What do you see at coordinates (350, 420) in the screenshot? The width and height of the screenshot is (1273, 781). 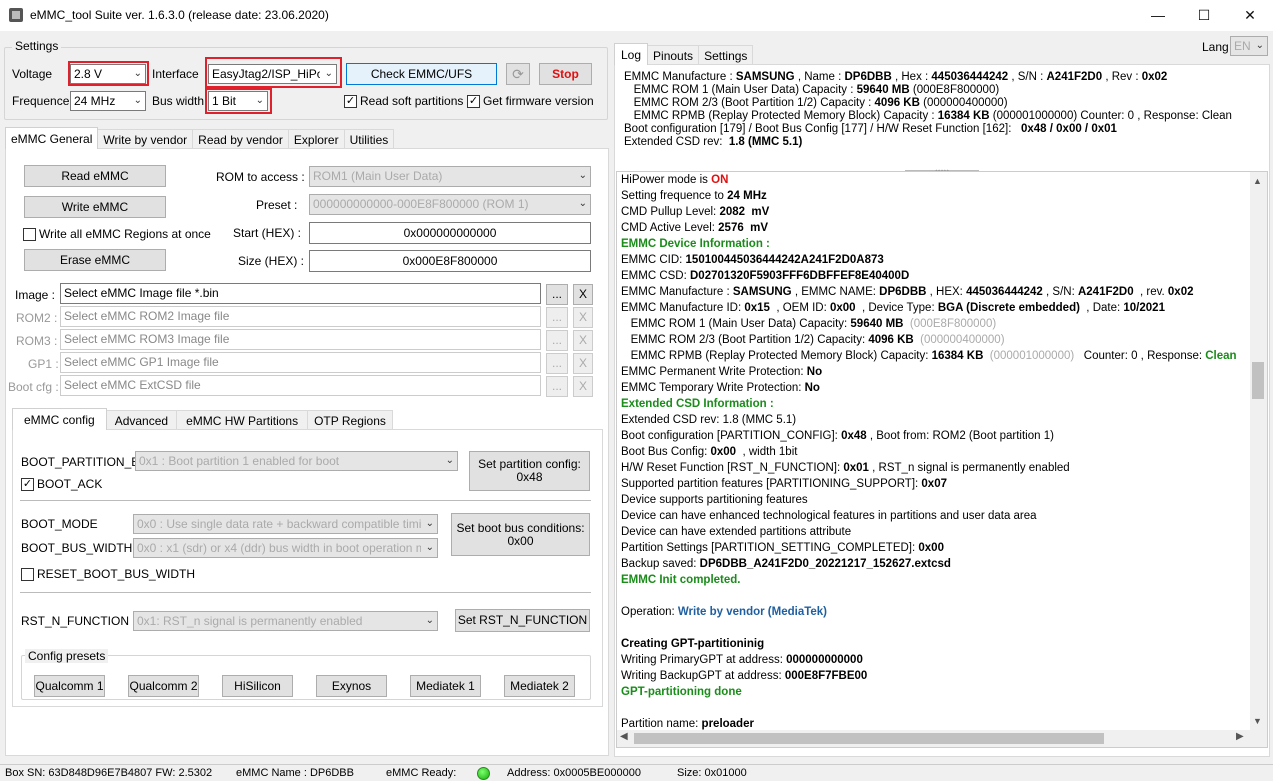 I see `tab-otp-regions: OTP Regions` at bounding box center [350, 420].